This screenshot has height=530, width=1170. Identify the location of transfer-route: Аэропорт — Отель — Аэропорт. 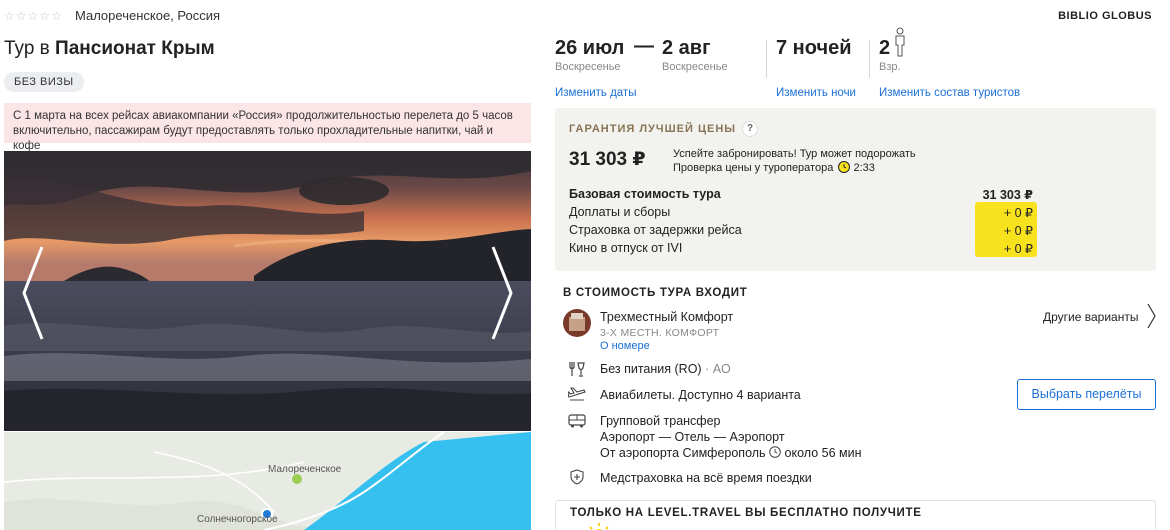
(692, 437).